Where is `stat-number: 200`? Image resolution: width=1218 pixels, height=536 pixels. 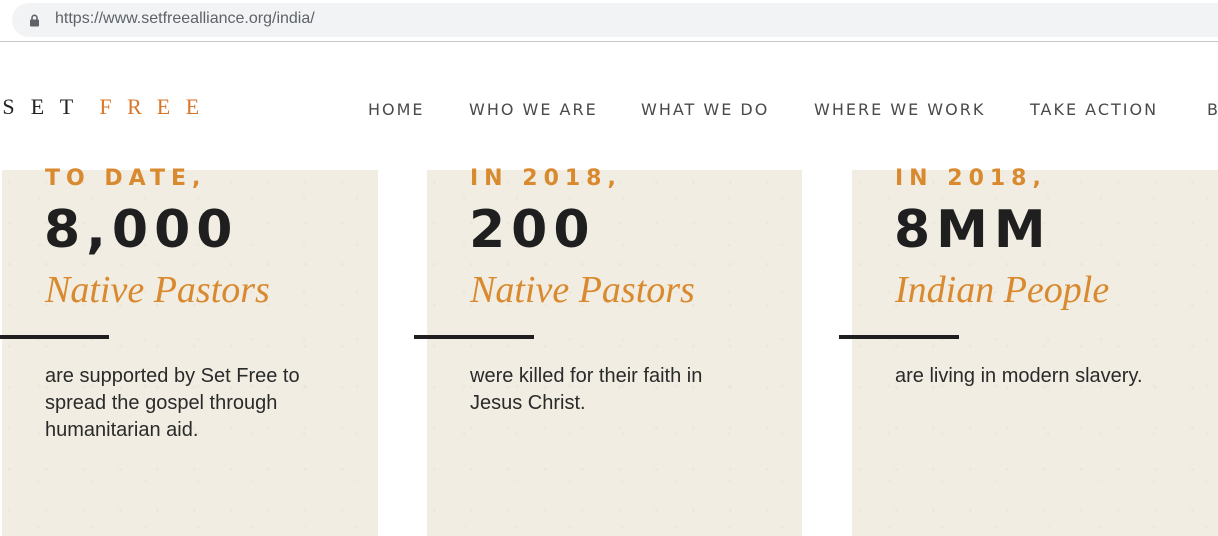 stat-number: 200 is located at coordinates (532, 230).